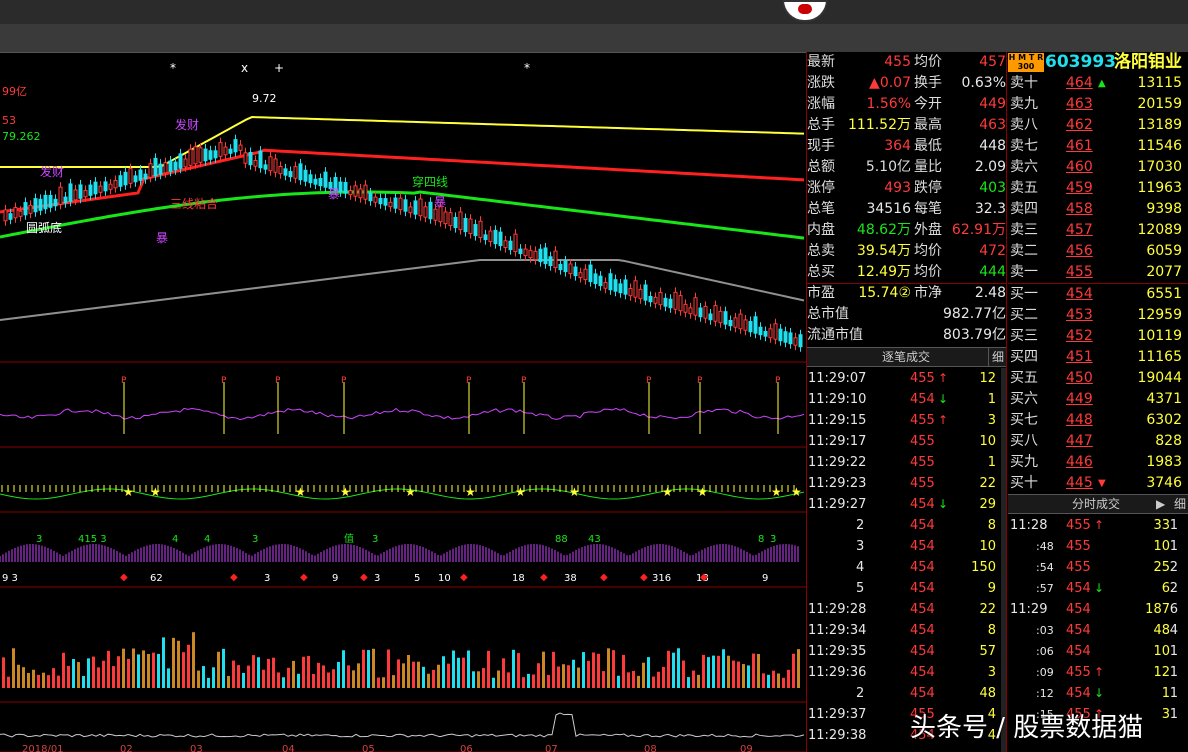 Image resolution: width=1188 pixels, height=752 pixels. Describe the element at coordinates (1098, 146) in the screenshot. I see `order-book-row: 卖七 461 11546` at that location.